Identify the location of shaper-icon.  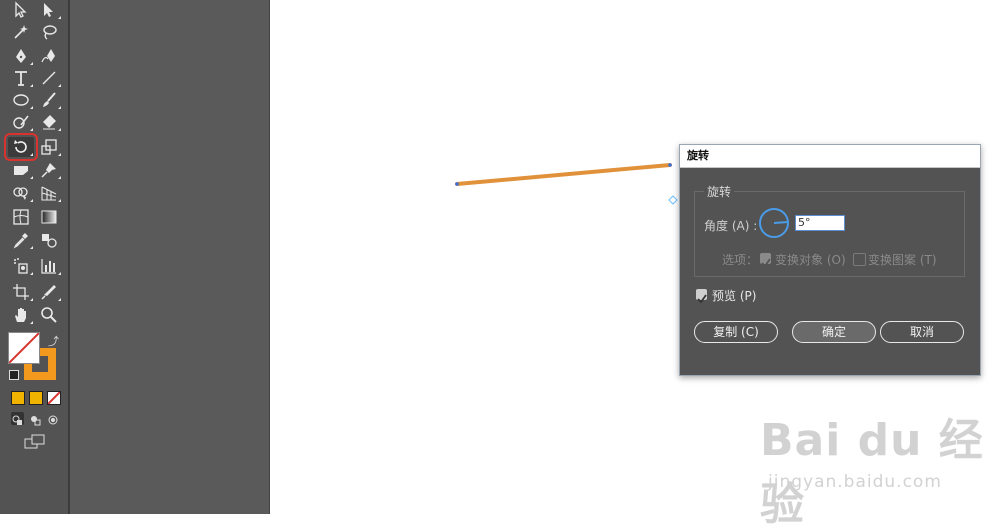
(21, 122).